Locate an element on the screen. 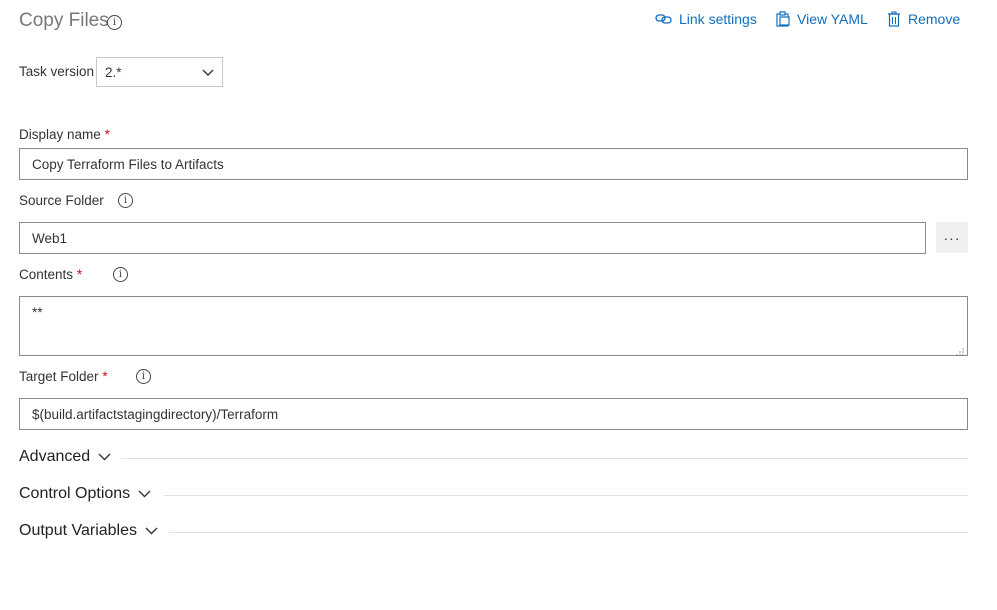 The height and width of the screenshot is (610, 997). control-options-section-toggle: Control Options is located at coordinates (85, 494).